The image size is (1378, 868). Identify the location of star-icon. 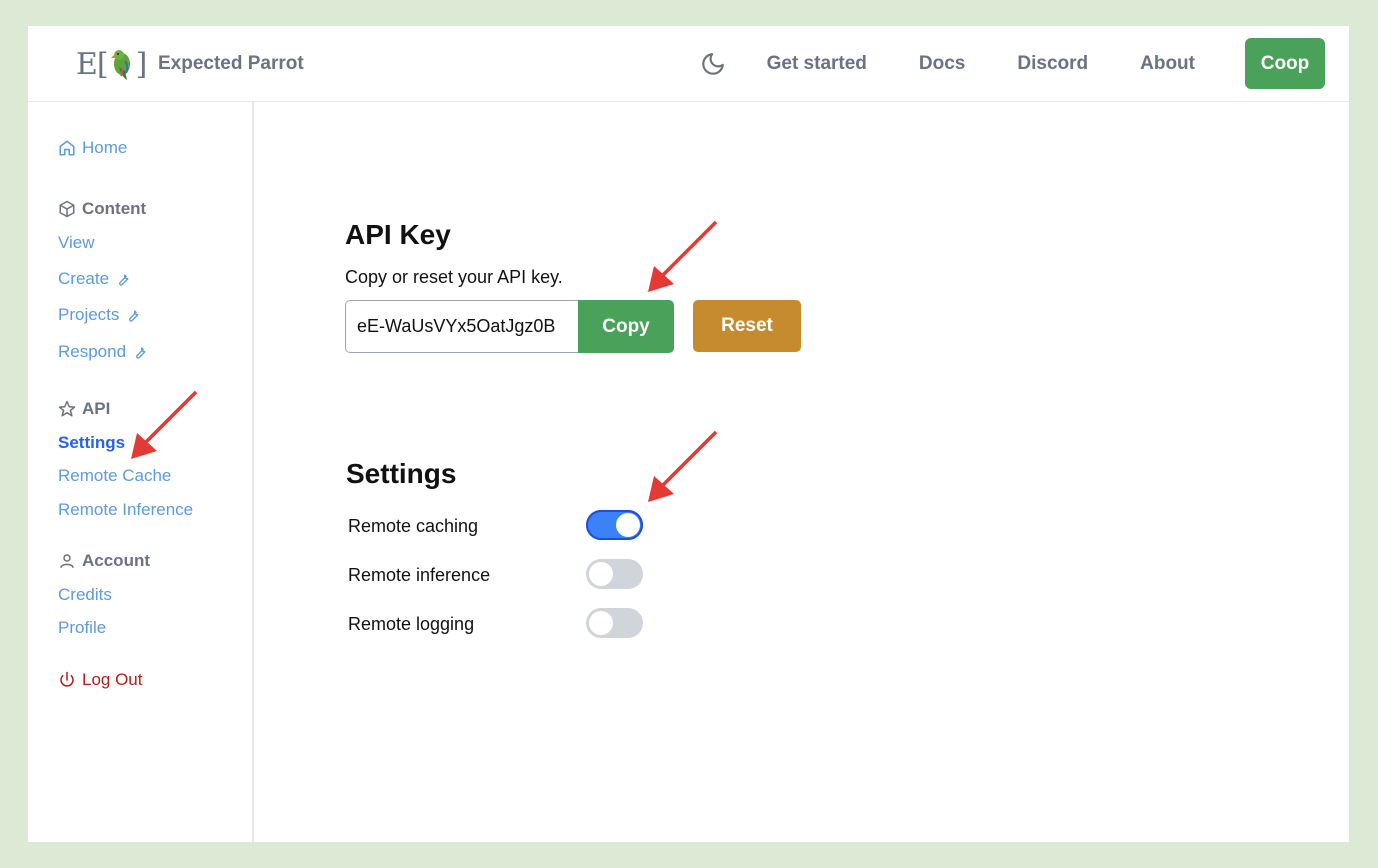
(67, 409).